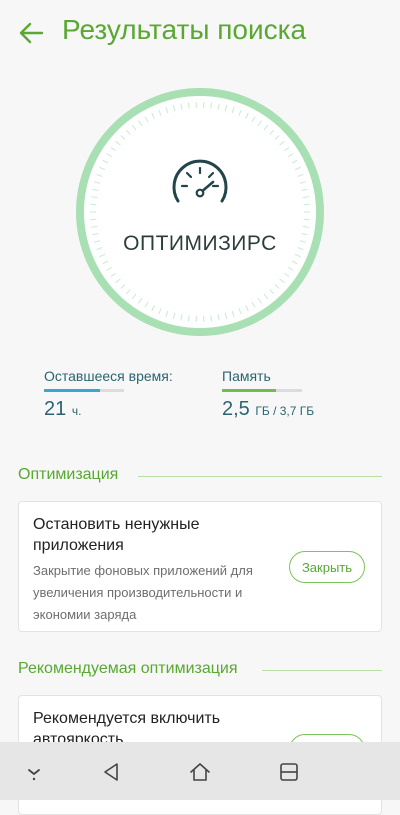 Image resolution: width=400 pixels, height=815 pixels. I want to click on arrow-left-icon, so click(31, 33).